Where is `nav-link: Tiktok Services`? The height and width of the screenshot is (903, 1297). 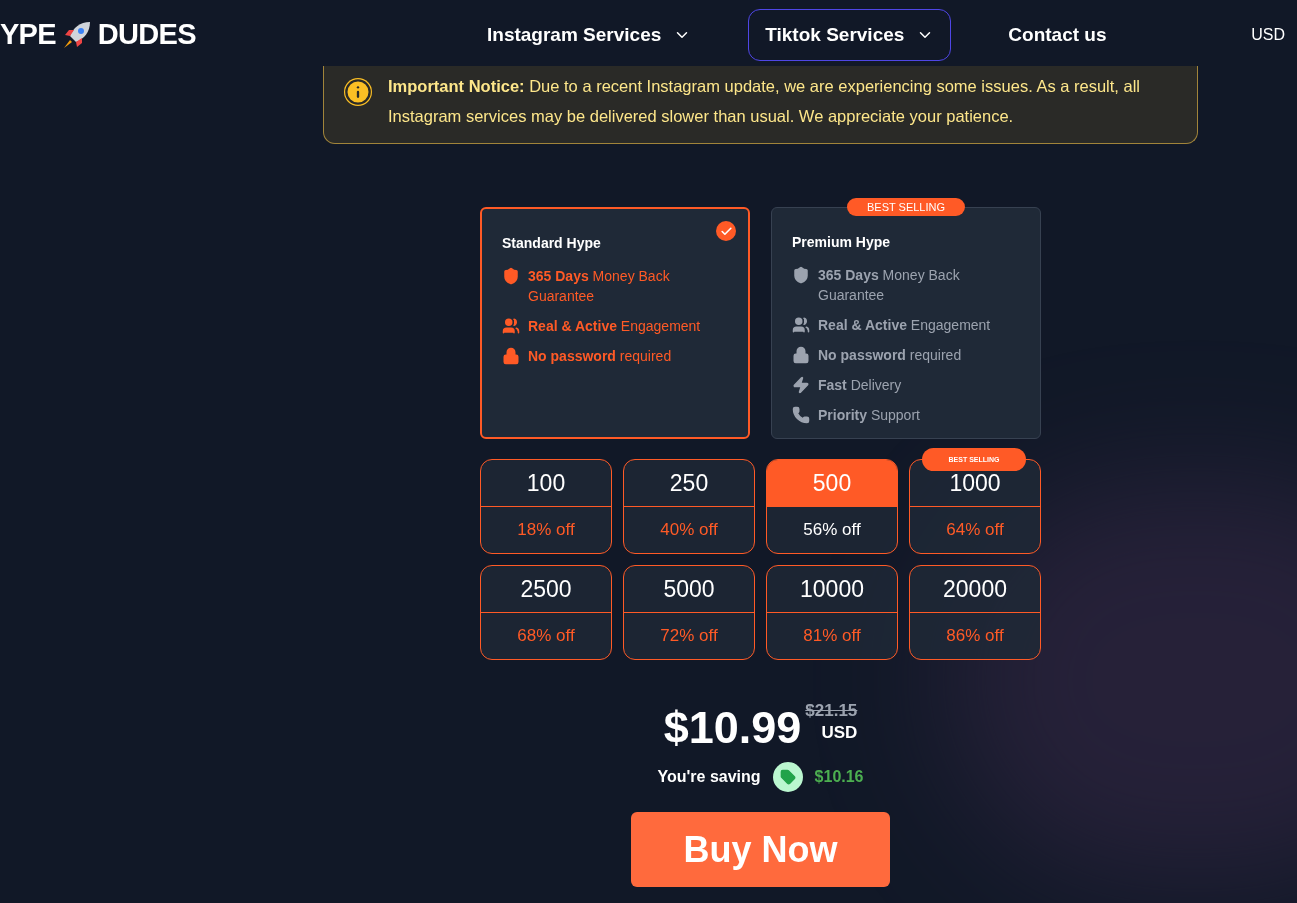 nav-link: Tiktok Services is located at coordinates (850, 35).